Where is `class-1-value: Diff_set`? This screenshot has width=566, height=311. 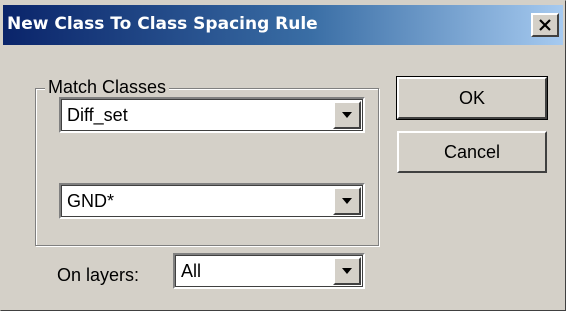 class-1-value: Diff_set is located at coordinates (97, 115).